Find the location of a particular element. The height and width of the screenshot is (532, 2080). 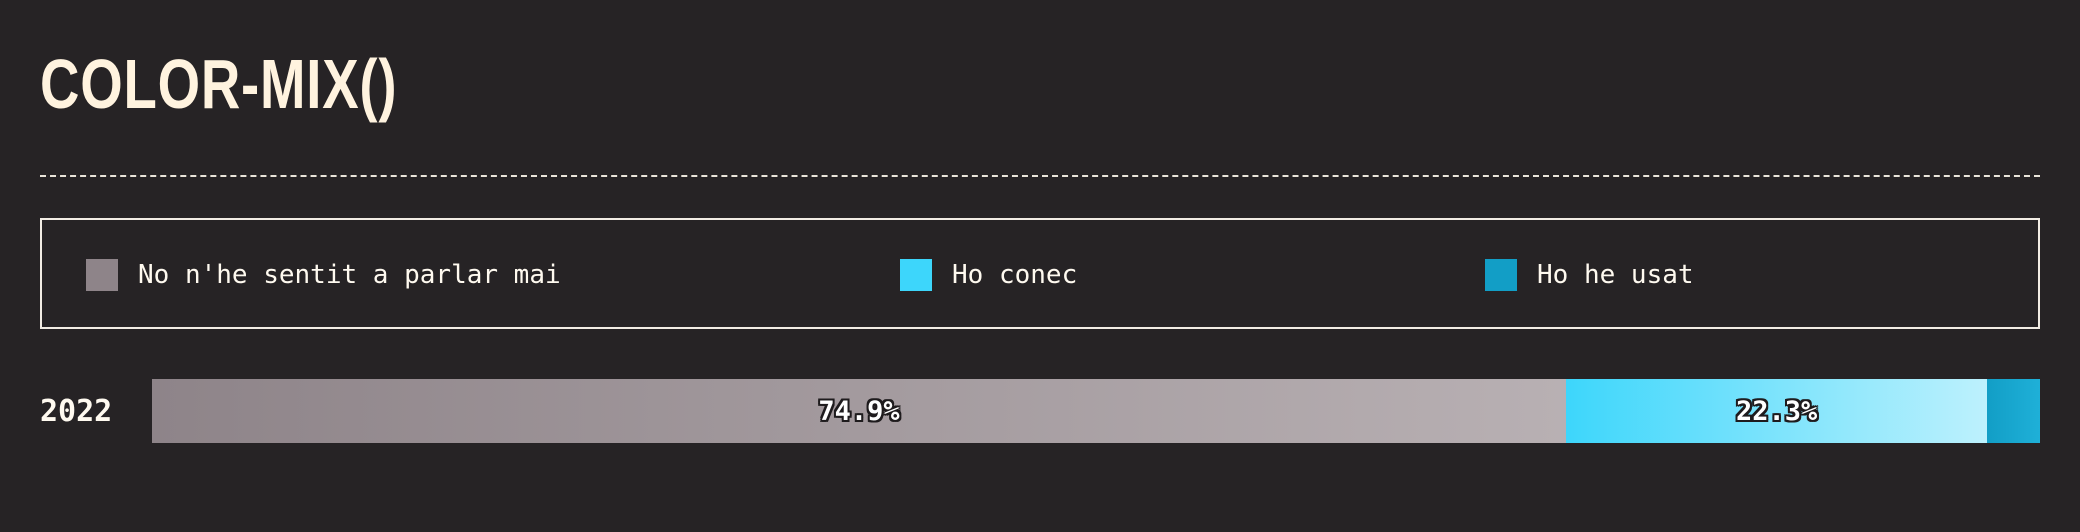

bar-data-label: 22.3% is located at coordinates (1776, 411).